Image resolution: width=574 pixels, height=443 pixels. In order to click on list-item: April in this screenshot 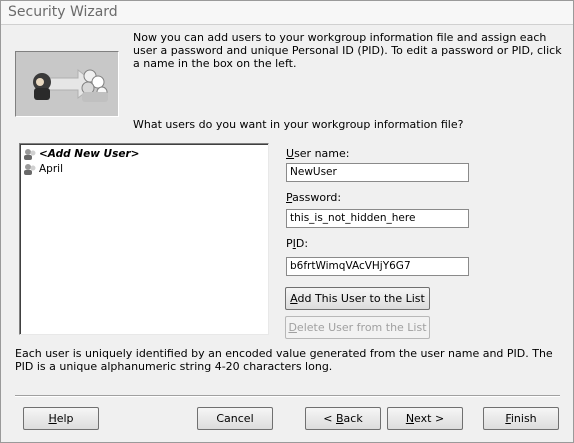, I will do `click(43, 169)`.